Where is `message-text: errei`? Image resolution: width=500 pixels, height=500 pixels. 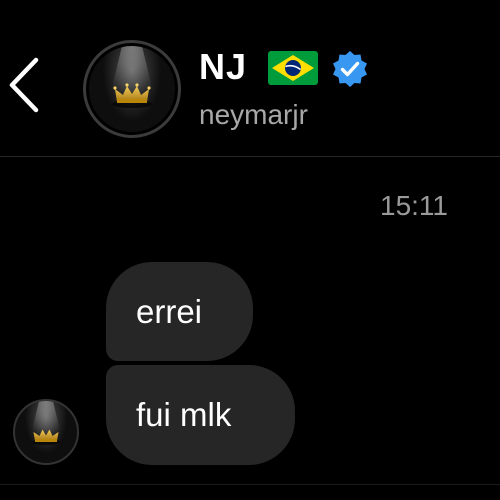 message-text: errei is located at coordinates (169, 311).